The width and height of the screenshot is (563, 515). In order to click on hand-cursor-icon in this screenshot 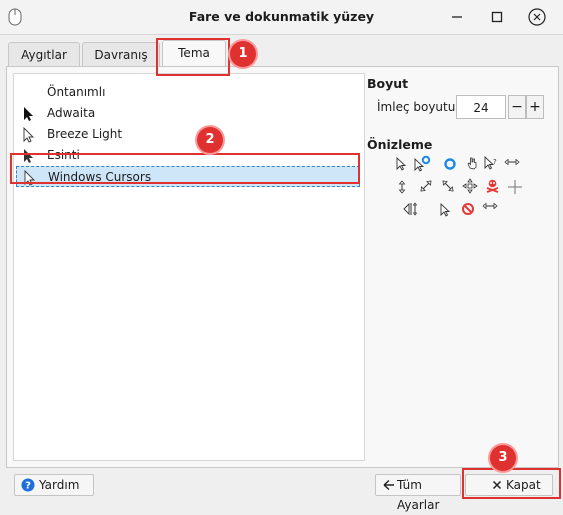, I will do `click(472, 163)`.